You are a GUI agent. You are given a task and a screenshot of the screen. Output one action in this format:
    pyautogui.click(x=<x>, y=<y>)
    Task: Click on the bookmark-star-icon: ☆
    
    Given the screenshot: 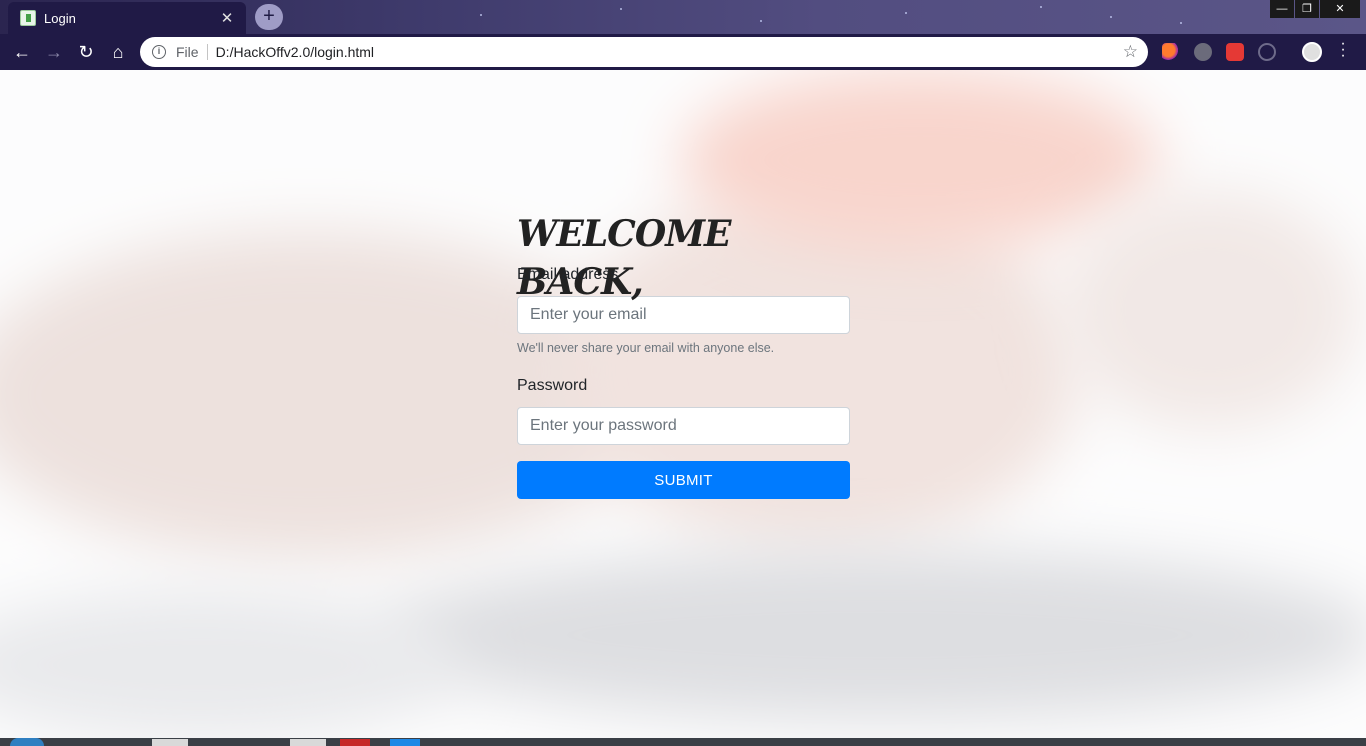 What is the action you would take?
    pyautogui.click(x=1130, y=52)
    